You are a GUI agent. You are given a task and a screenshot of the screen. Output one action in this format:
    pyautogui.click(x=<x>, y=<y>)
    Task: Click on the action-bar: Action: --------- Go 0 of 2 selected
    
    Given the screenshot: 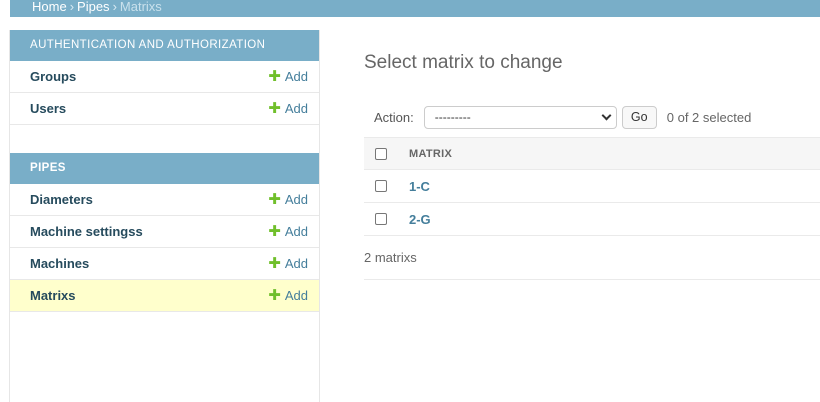 What is the action you would take?
    pyautogui.click(x=592, y=117)
    